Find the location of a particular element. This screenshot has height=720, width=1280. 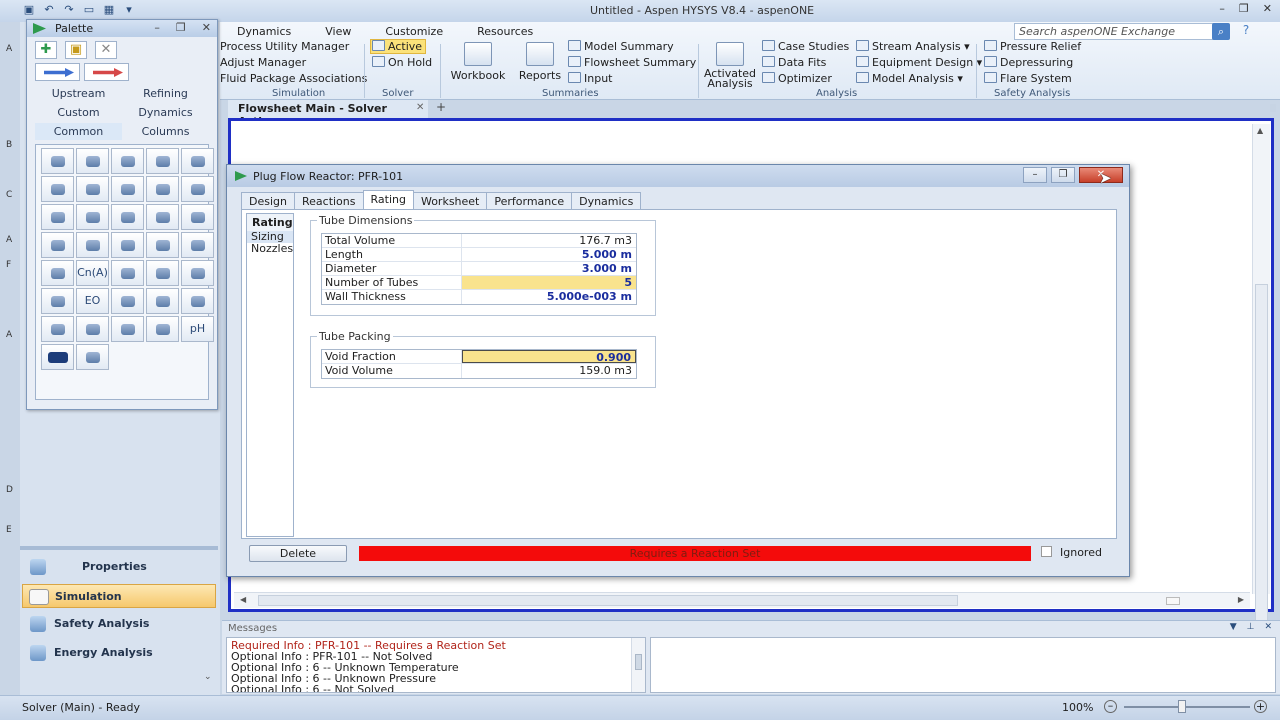

pipe-segment-icon is located at coordinates (162, 217).